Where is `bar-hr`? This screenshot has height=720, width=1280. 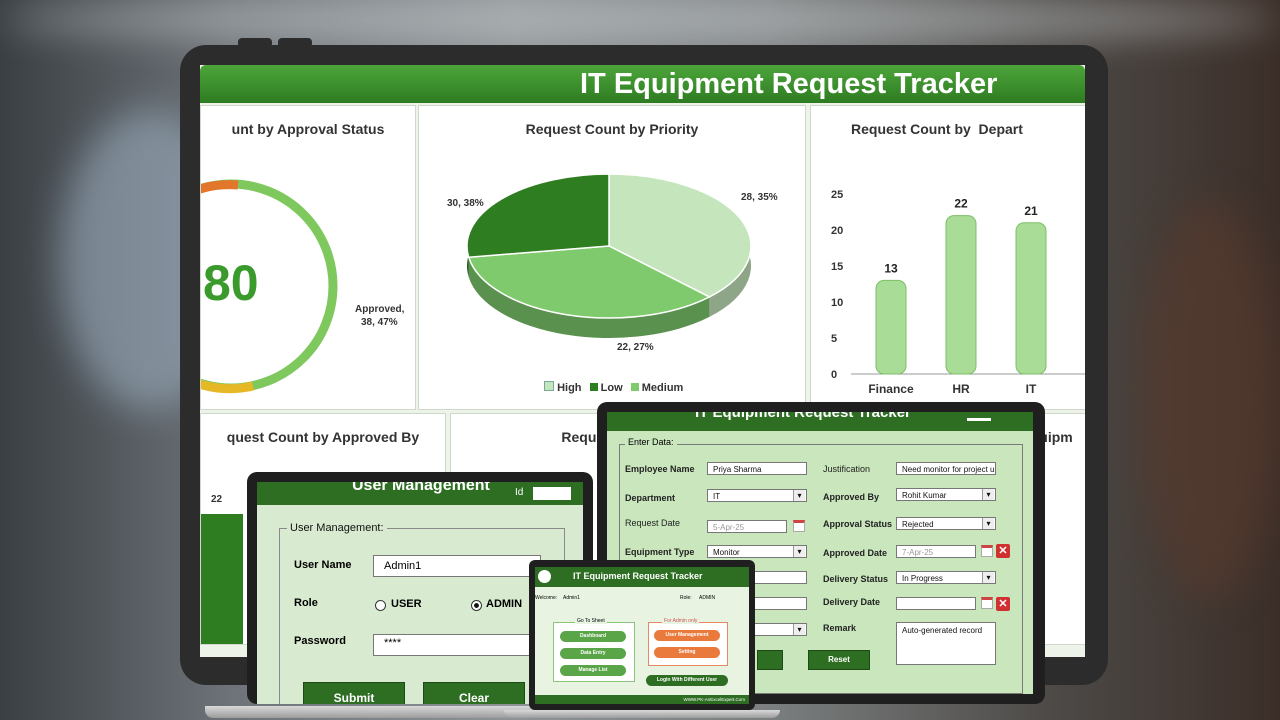
bar-hr is located at coordinates (961, 295).